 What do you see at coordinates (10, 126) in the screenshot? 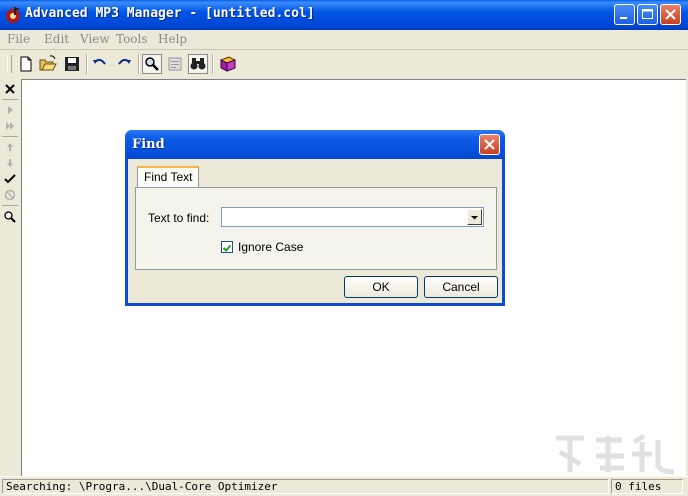
I see `play-next-icon` at bounding box center [10, 126].